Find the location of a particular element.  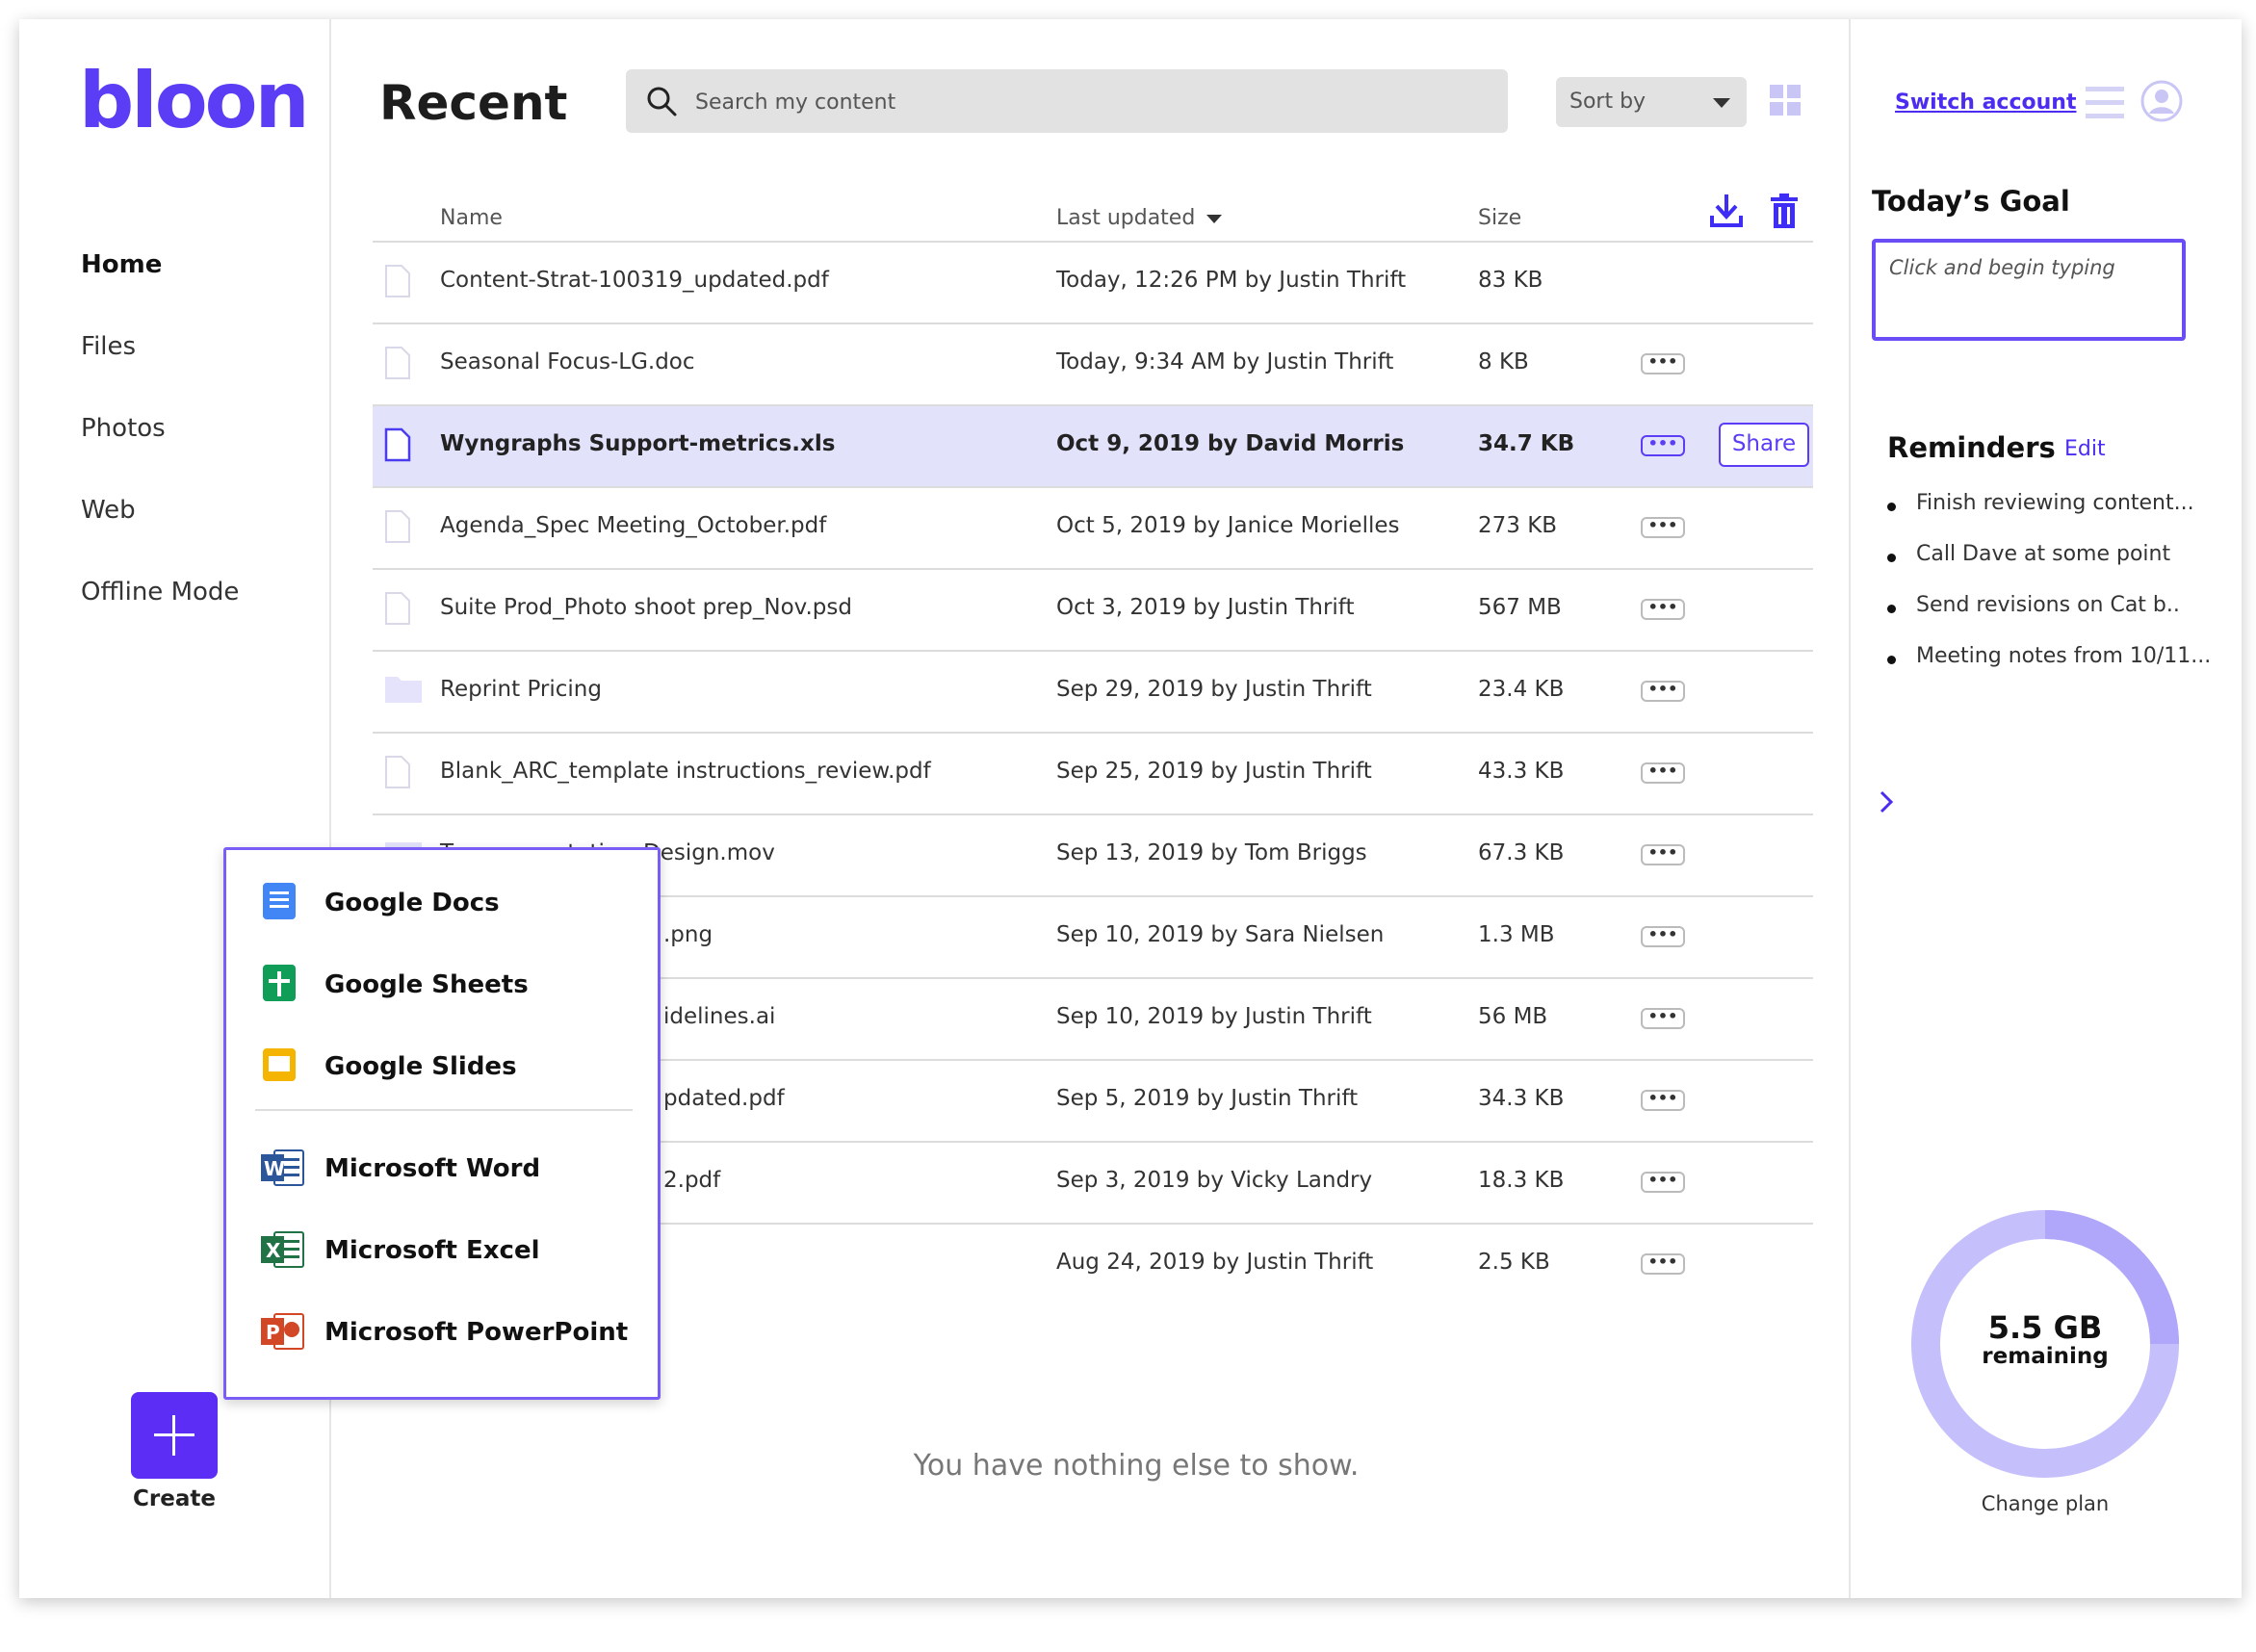

search-icon is located at coordinates (661, 103).